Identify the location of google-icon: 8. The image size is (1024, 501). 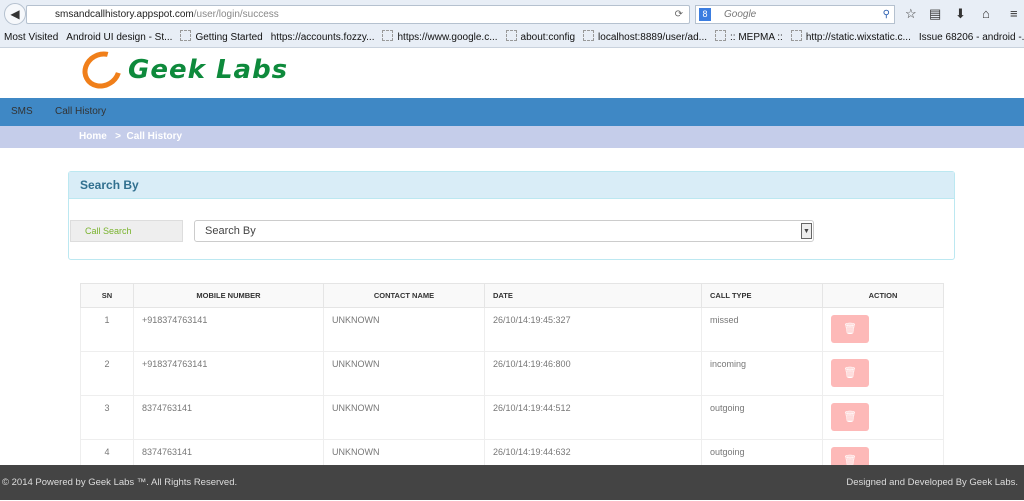
(705, 14).